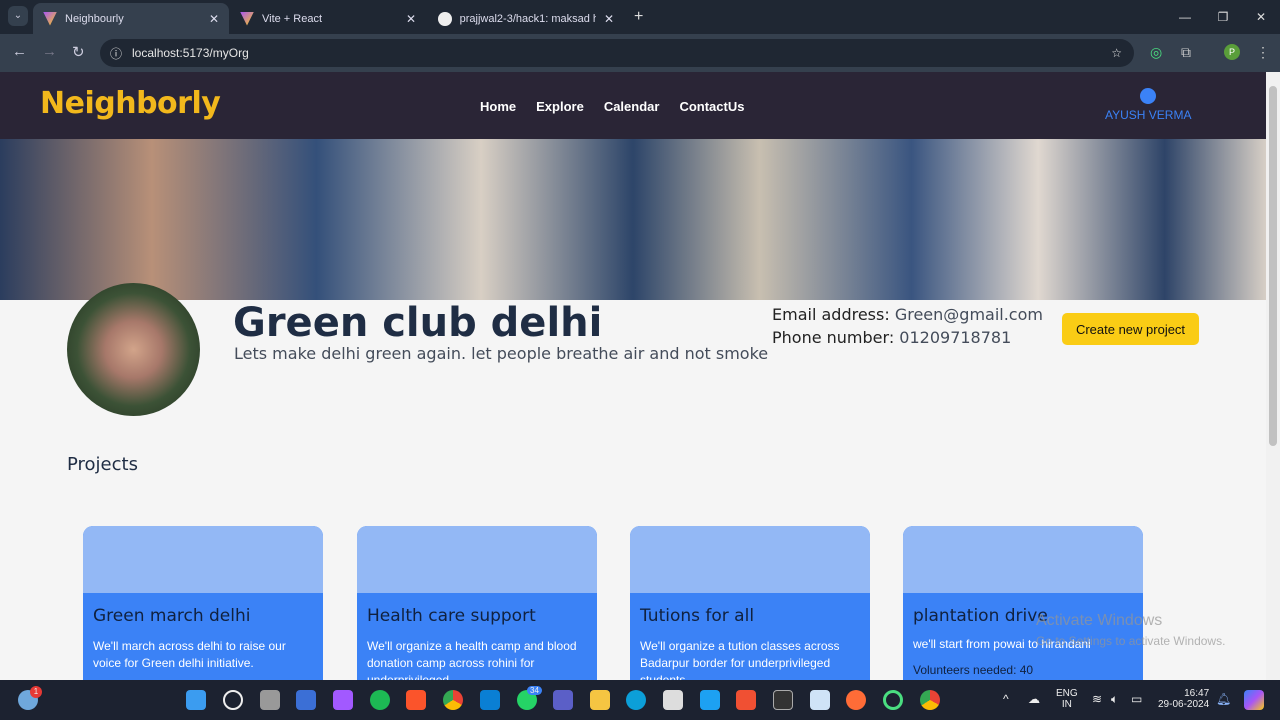  I want to click on tab-title: Vite + React, so click(292, 18).